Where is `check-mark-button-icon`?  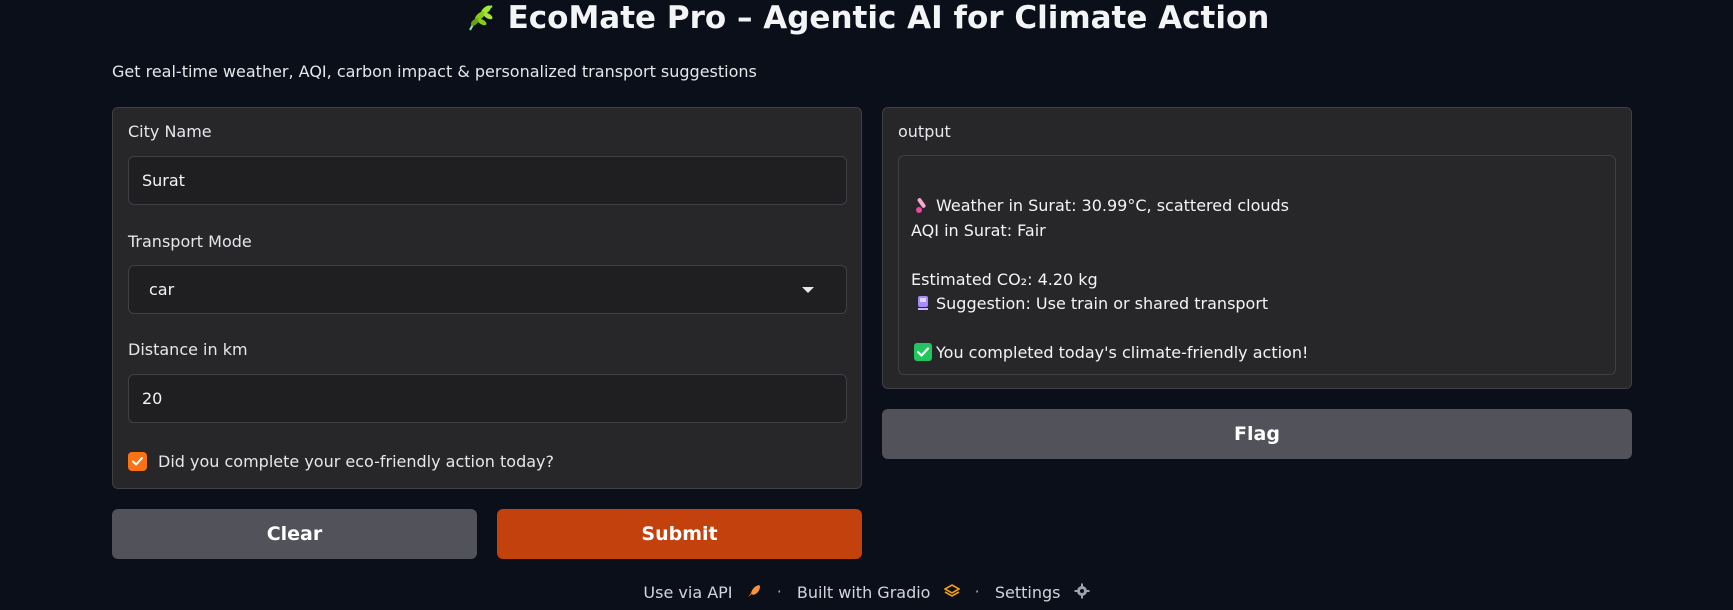 check-mark-button-icon is located at coordinates (923, 352).